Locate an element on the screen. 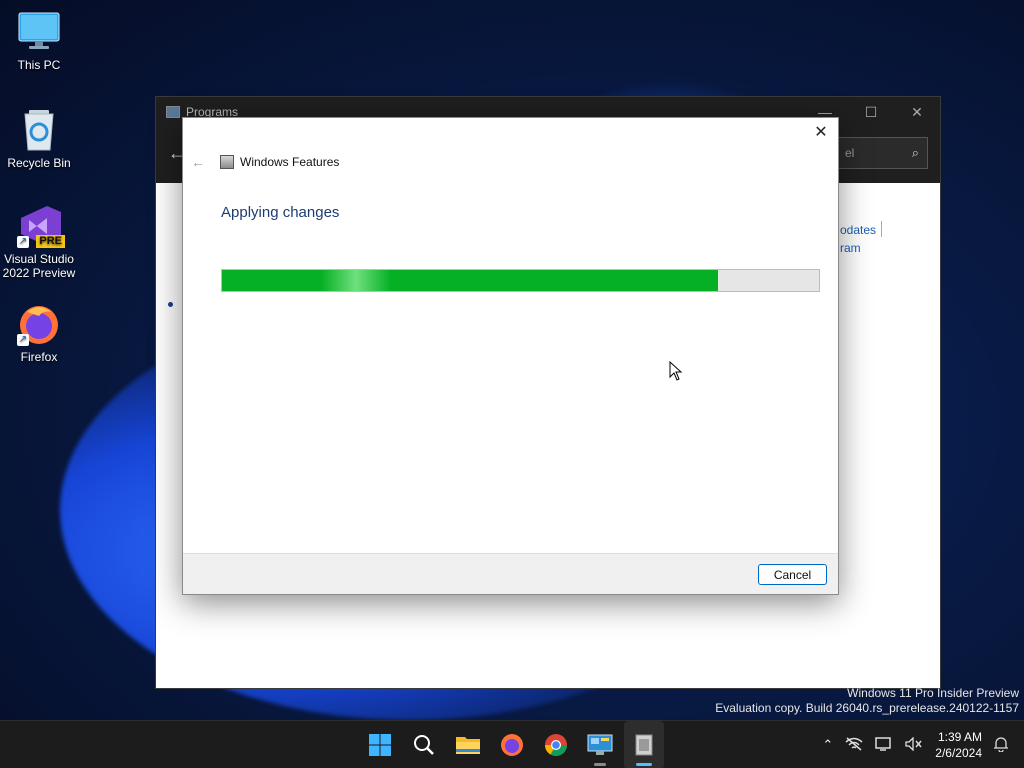 The height and width of the screenshot is (768, 1024). program-link: ram is located at coordinates (850, 248).